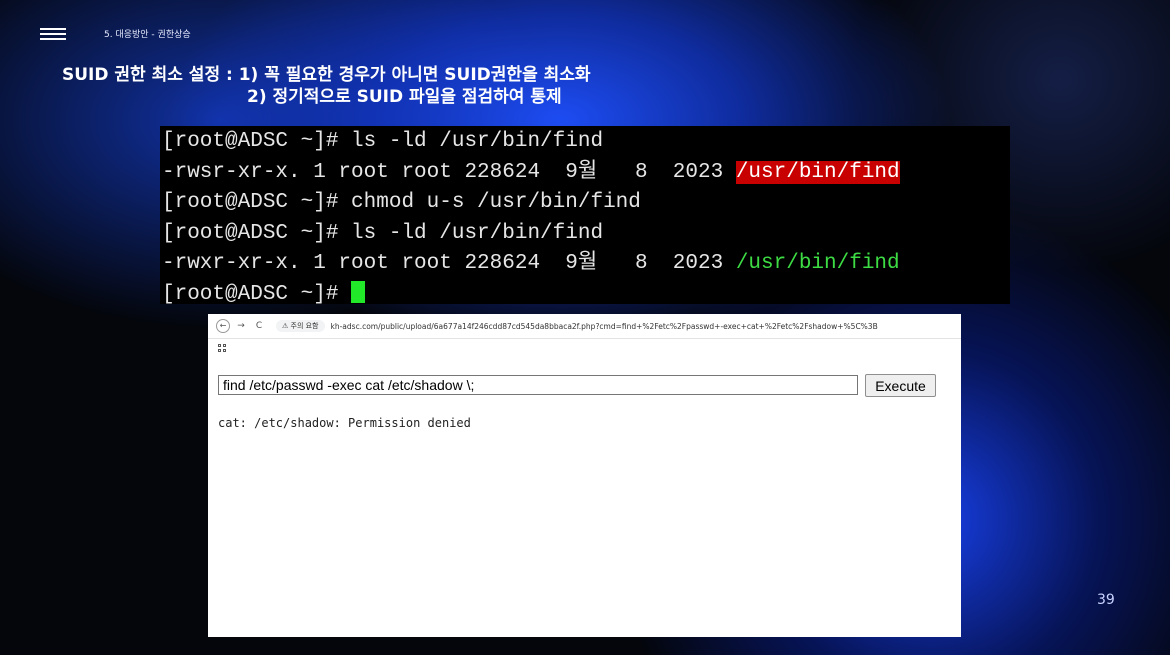  Describe the element at coordinates (222, 348) in the screenshot. I see `apps-grid-icon` at that location.